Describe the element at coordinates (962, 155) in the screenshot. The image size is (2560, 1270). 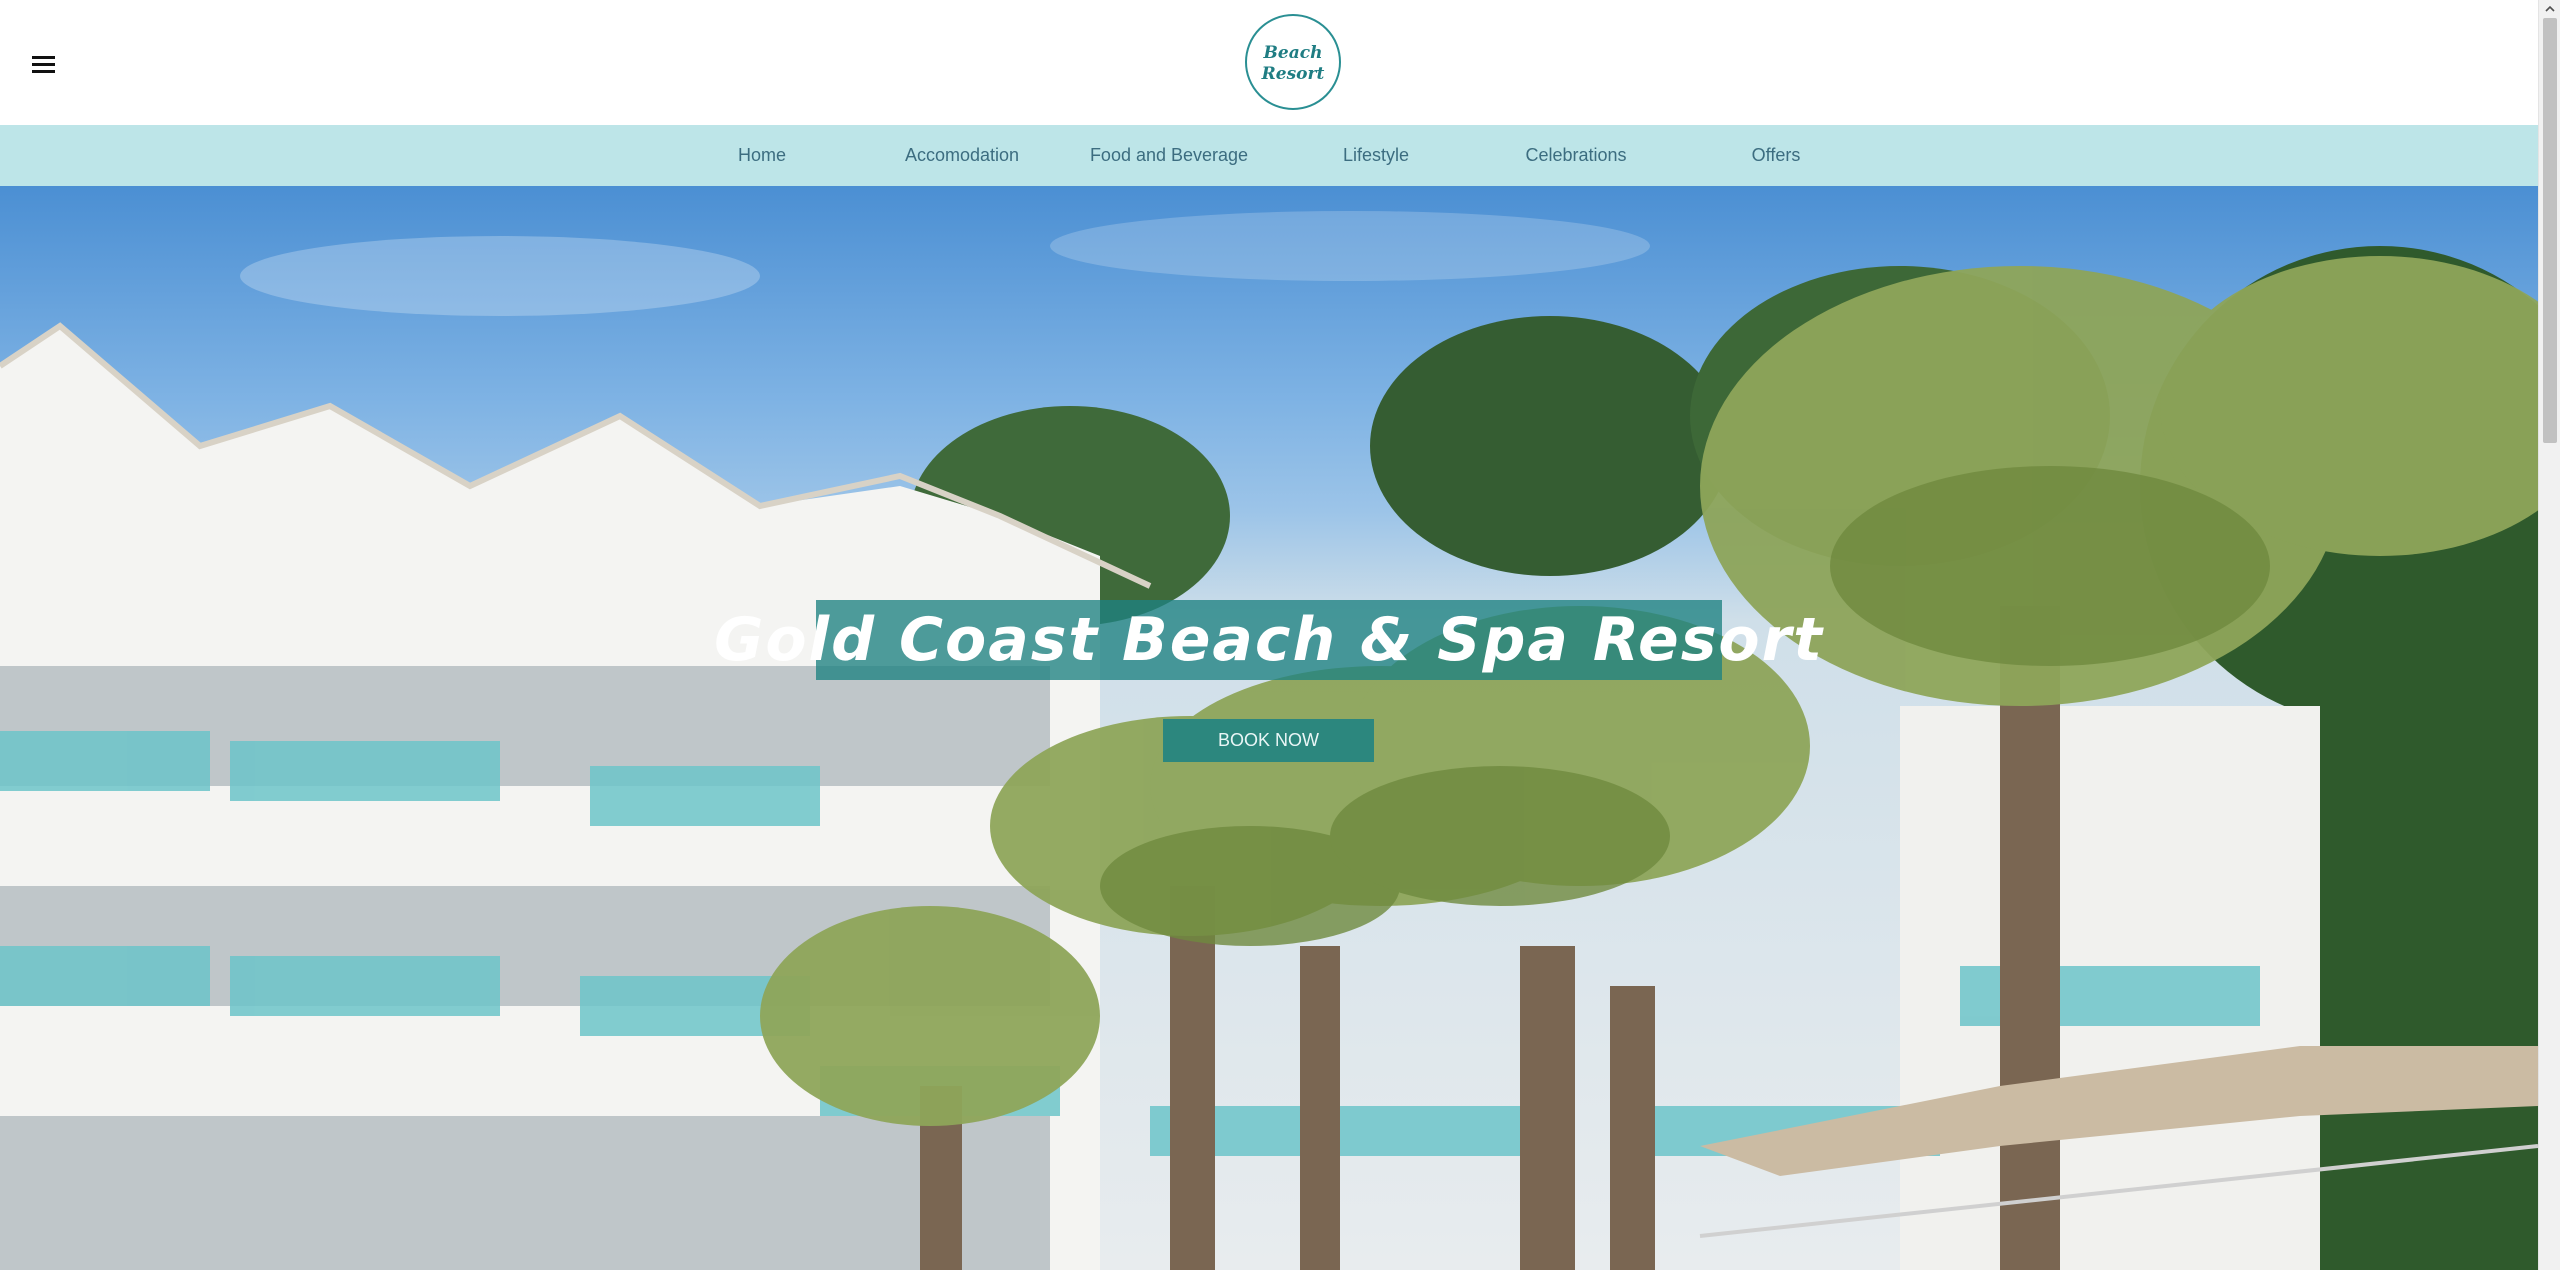
I see `nav-item-accomodation: Accomodation` at that location.